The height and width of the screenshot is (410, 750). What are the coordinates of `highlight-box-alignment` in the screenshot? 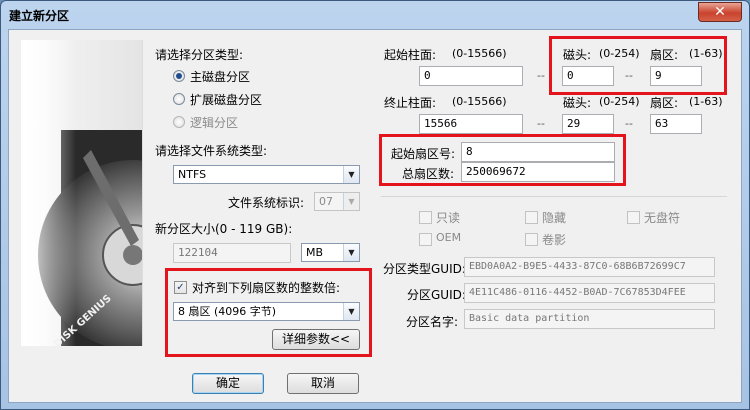 It's located at (268, 312).